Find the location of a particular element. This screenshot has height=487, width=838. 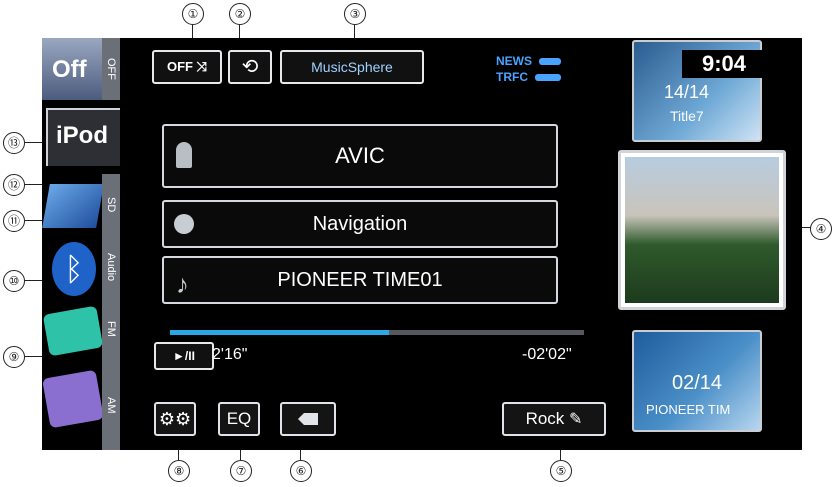

news-indicator: NEWS is located at coordinates (529, 61).